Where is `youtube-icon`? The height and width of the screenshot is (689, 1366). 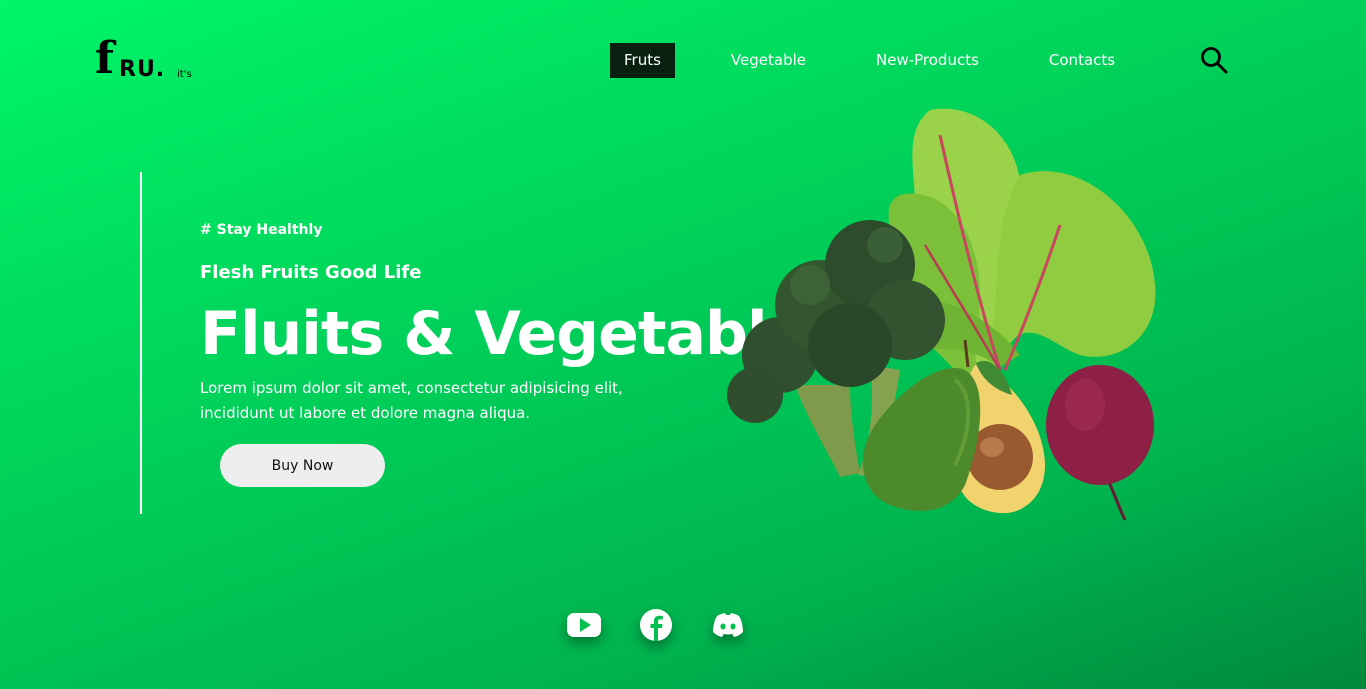 youtube-icon is located at coordinates (584, 625).